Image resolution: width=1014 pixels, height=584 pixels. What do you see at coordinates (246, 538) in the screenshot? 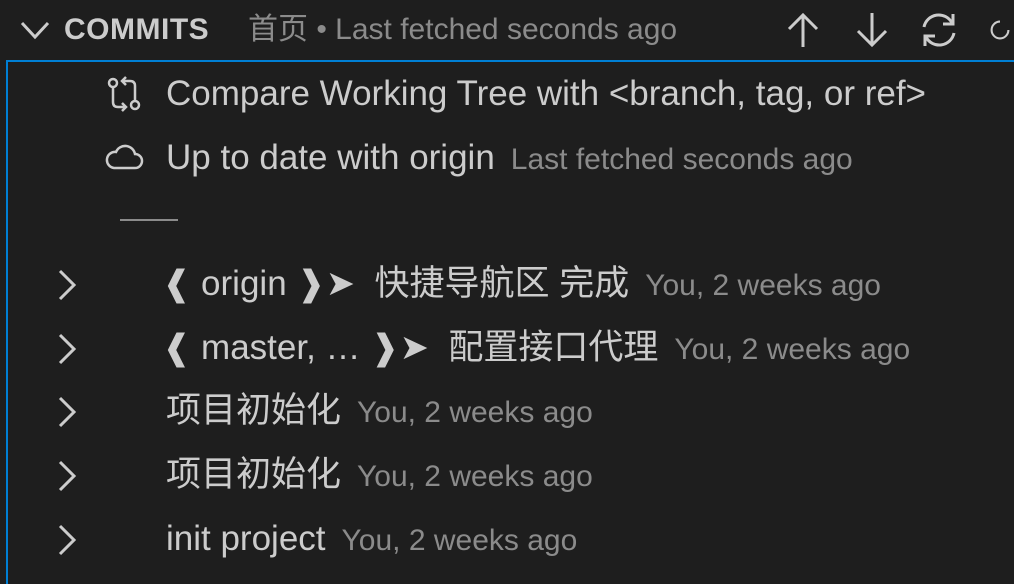
I see `commit-message: init project` at bounding box center [246, 538].